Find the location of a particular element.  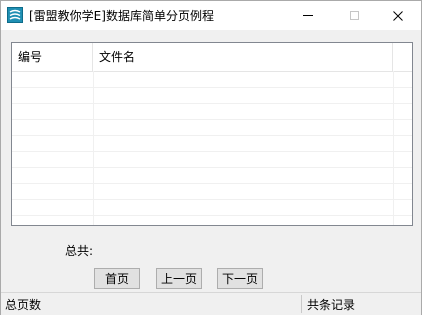

status-bar: 总页数 共条记录 is located at coordinates (211, 303).